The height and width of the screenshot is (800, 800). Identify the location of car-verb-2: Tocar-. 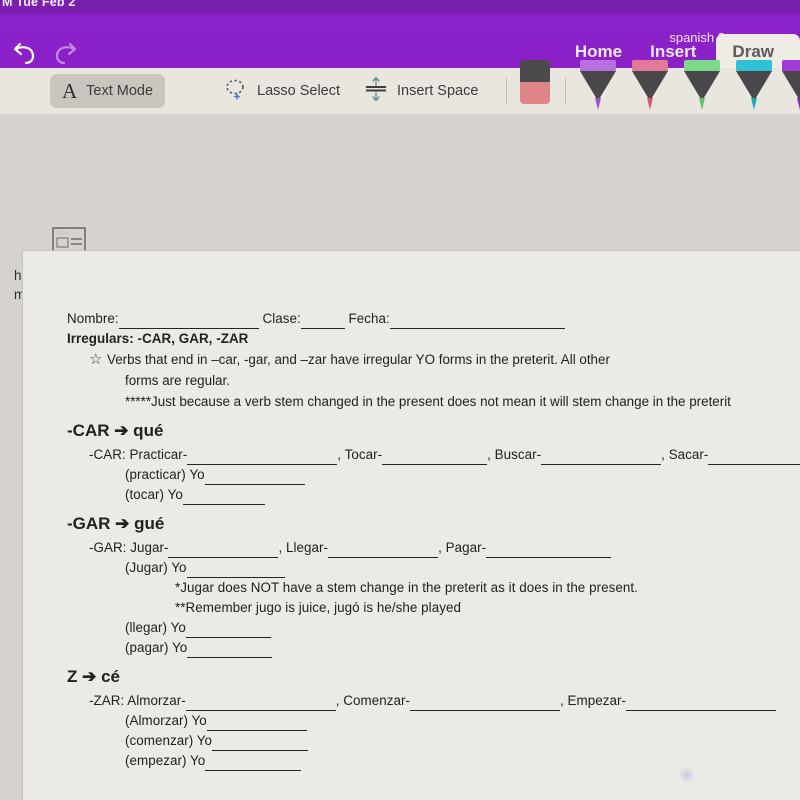
(363, 454).